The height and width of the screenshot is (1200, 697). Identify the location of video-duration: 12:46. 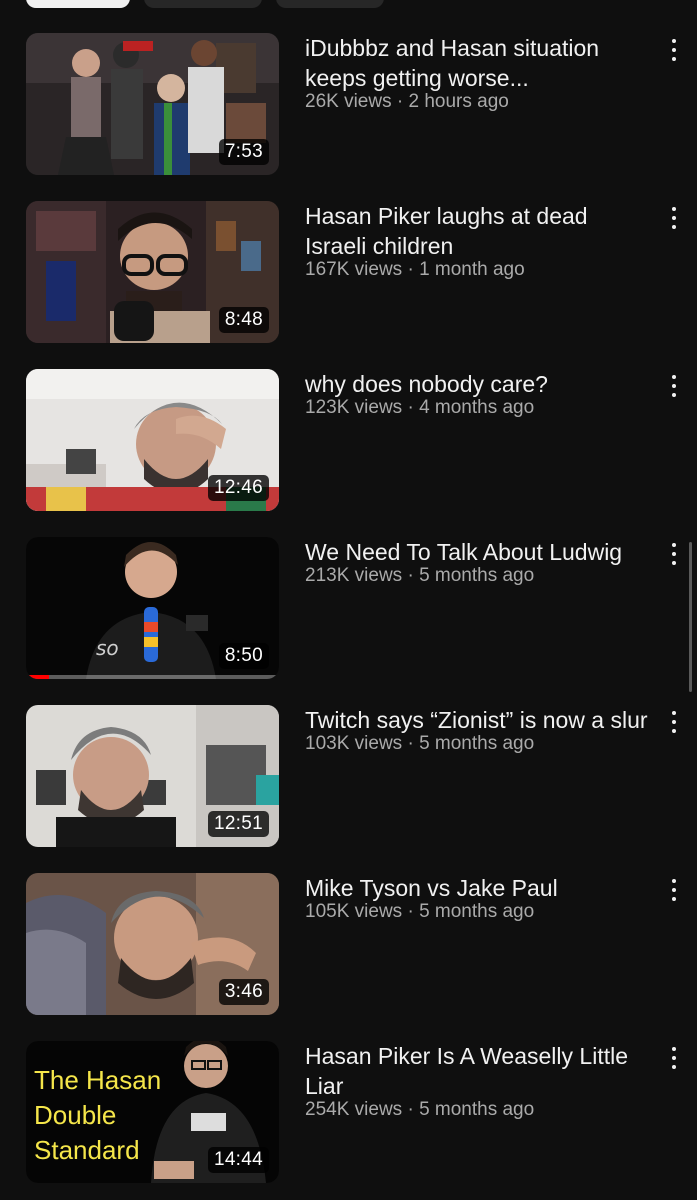
(238, 488).